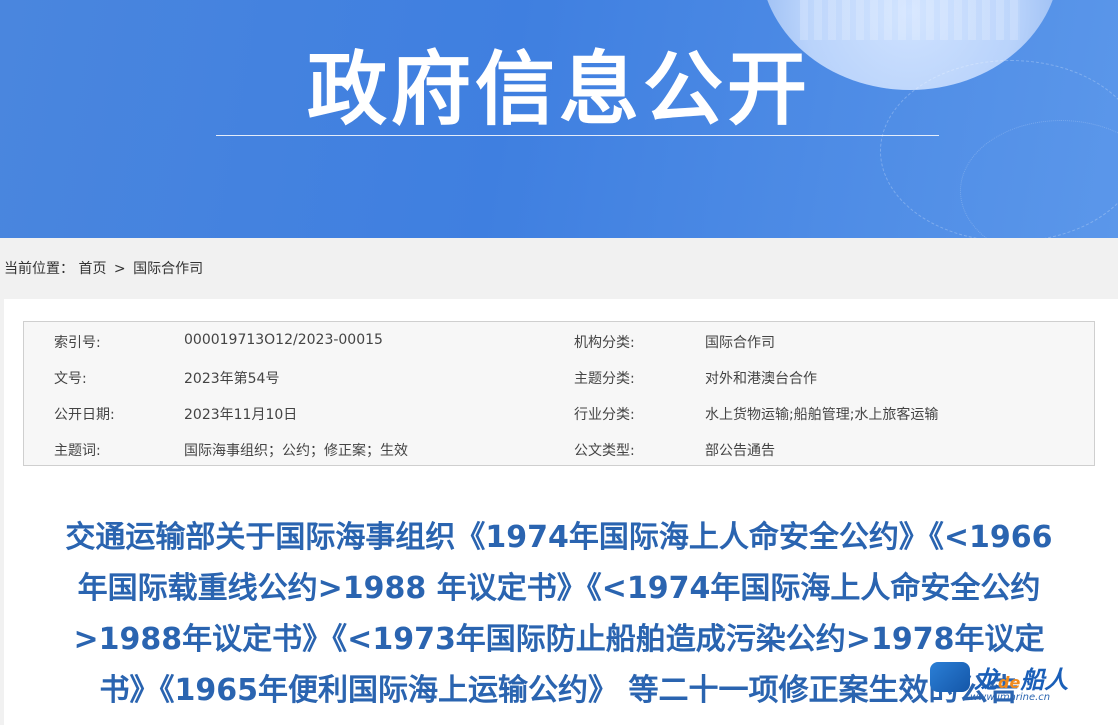  I want to click on watermark-brand: 龙de船人, so click(1021, 680).